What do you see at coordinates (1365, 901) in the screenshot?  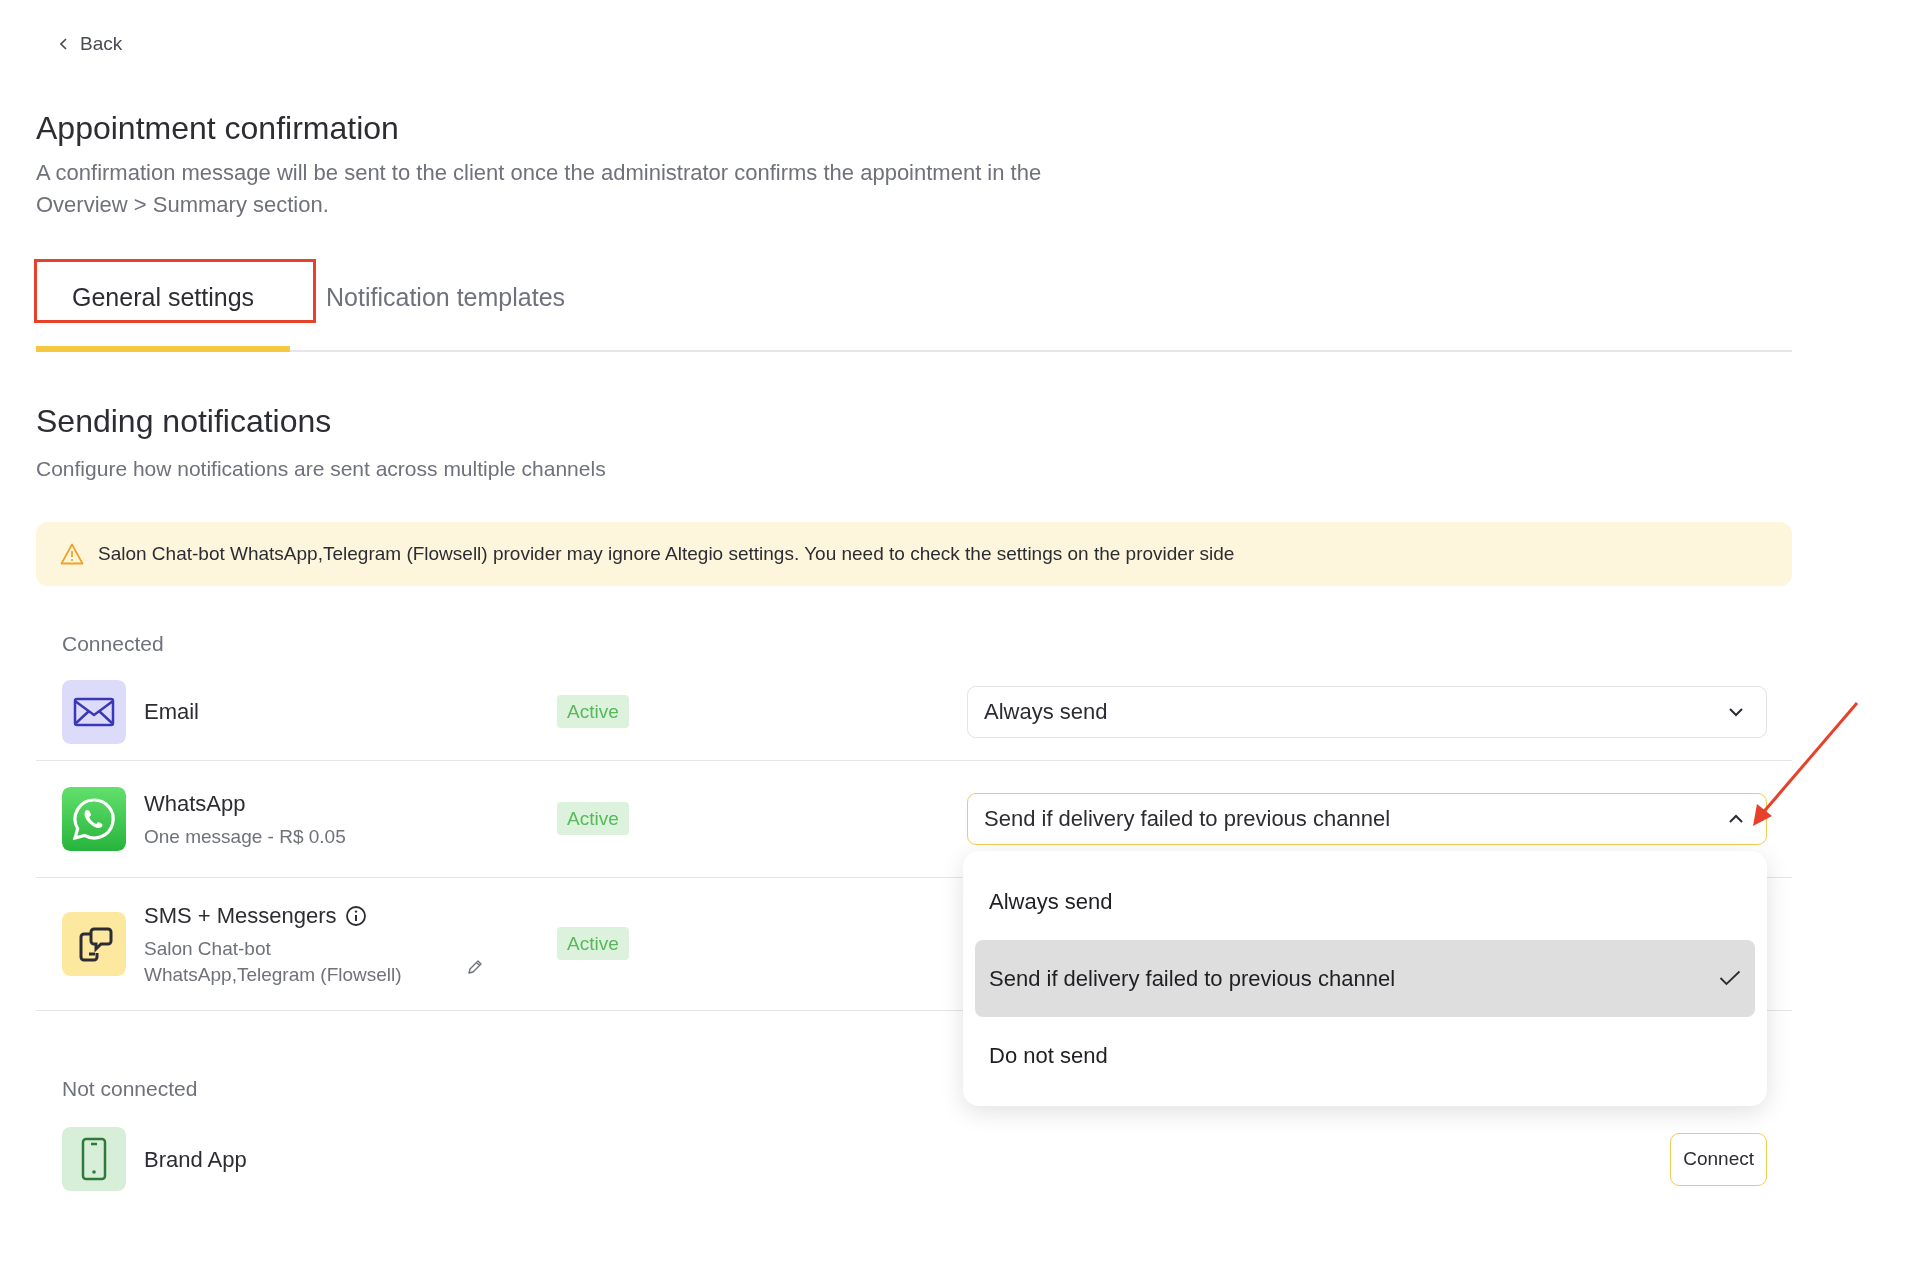 I see `dropdown-option: Always send` at bounding box center [1365, 901].